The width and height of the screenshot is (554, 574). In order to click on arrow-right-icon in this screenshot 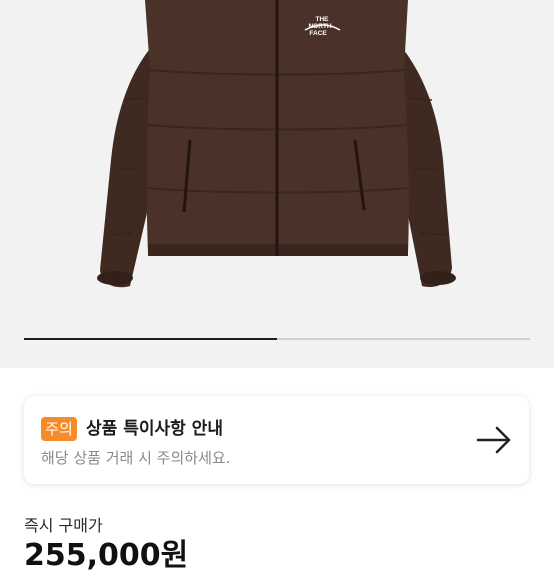, I will do `click(494, 440)`.